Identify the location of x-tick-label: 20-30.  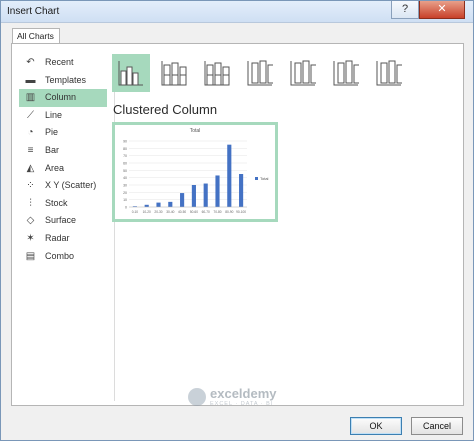
(158, 212).